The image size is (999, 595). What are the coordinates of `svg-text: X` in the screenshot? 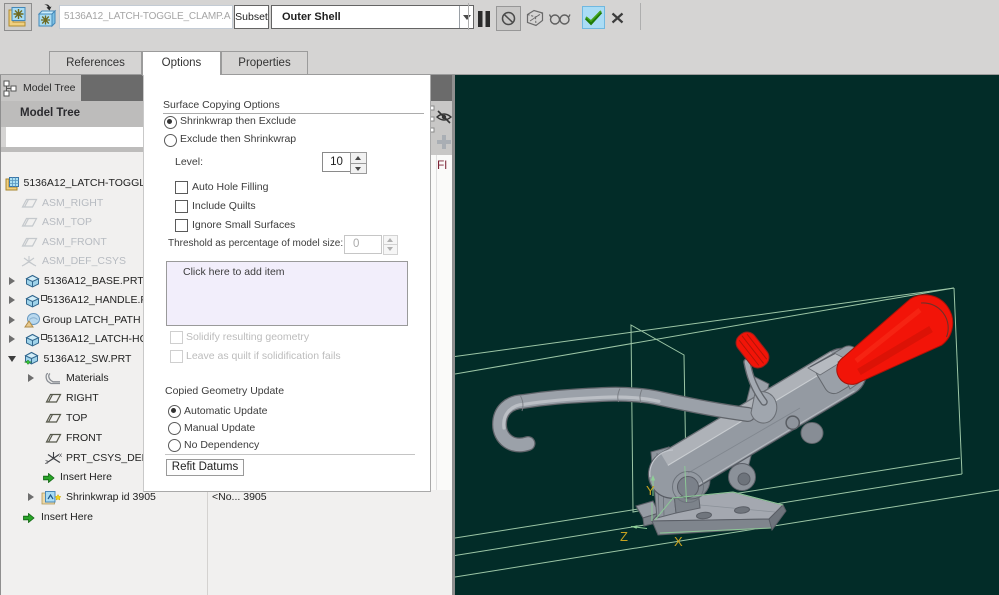 It's located at (678, 541).